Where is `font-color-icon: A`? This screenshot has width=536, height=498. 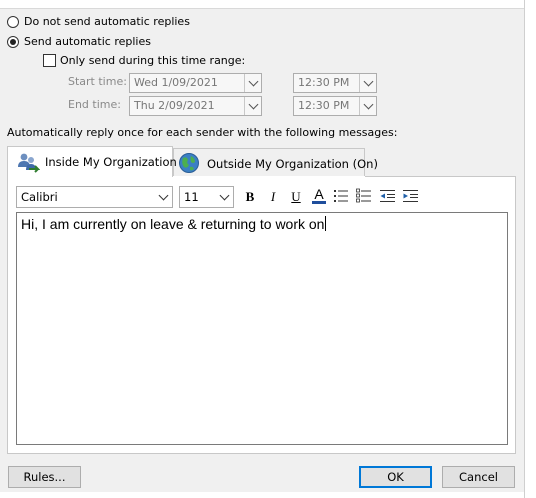 font-color-icon: A is located at coordinates (319, 193).